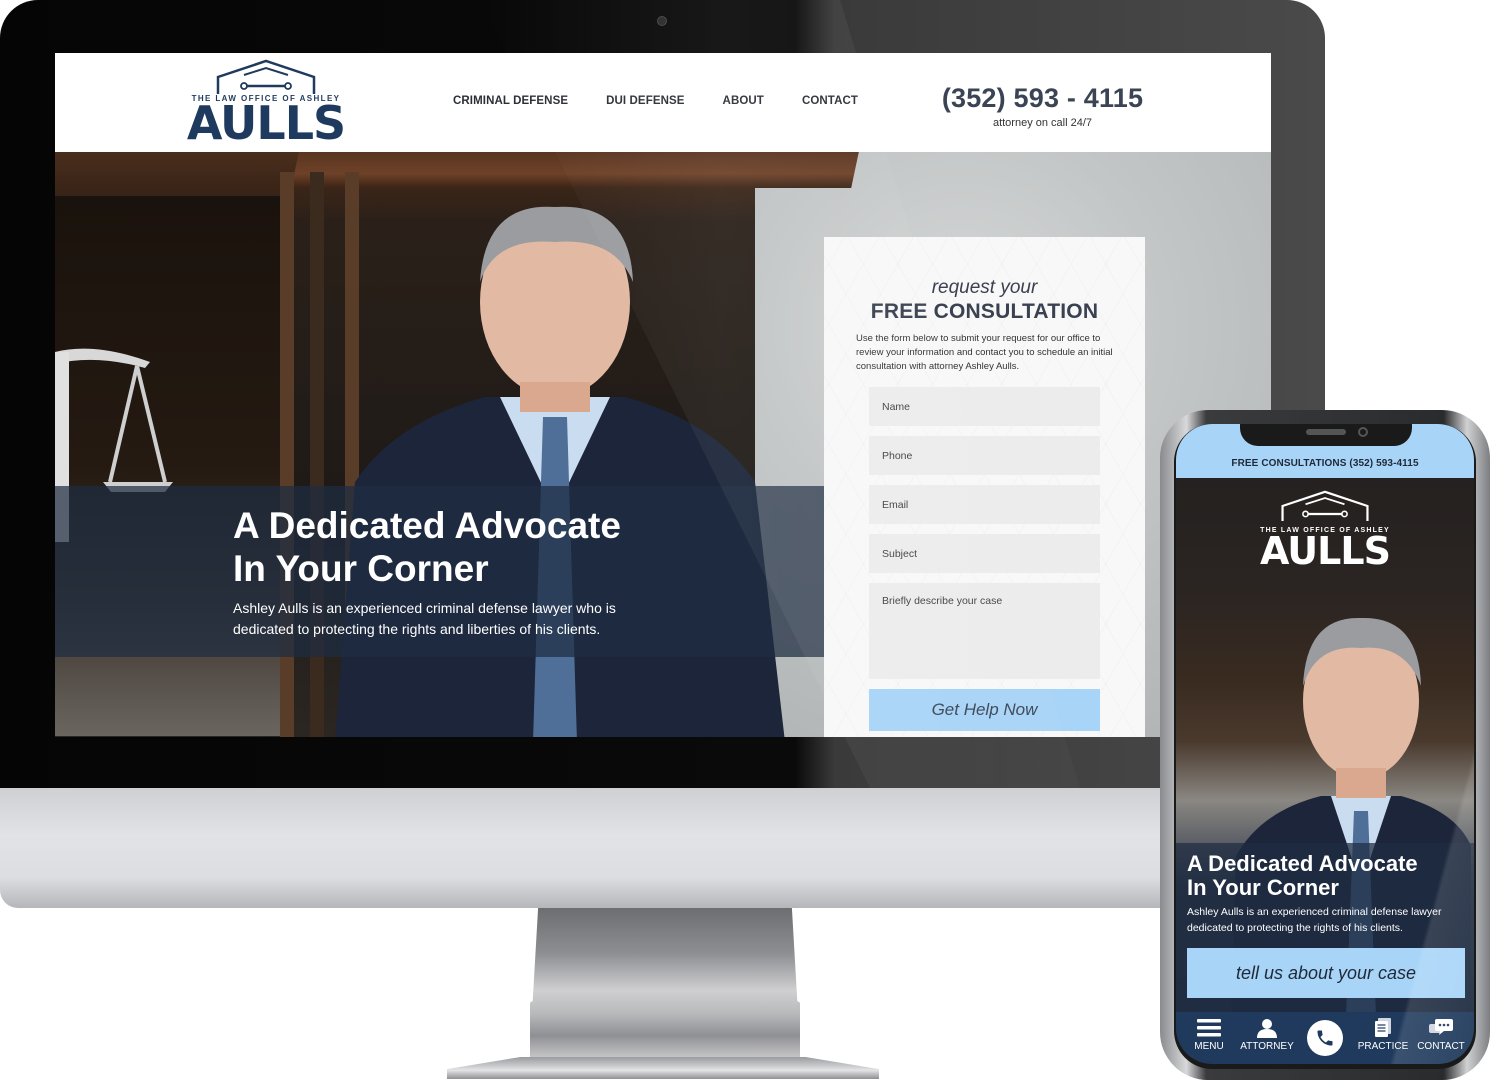 The height and width of the screenshot is (1080, 1493). I want to click on mobile-hero-title-line1: A Dedicated Advocate, so click(1302, 863).